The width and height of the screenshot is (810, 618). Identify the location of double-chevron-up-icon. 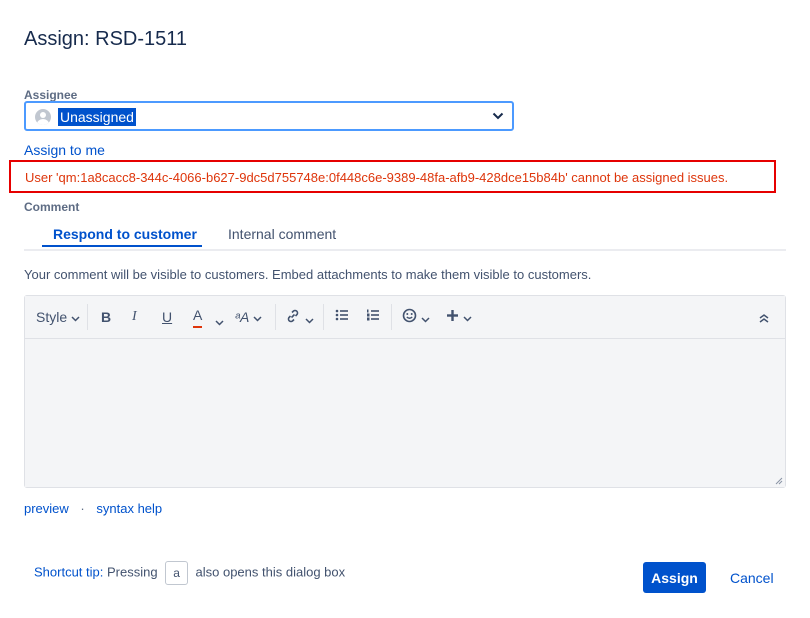
(764, 318).